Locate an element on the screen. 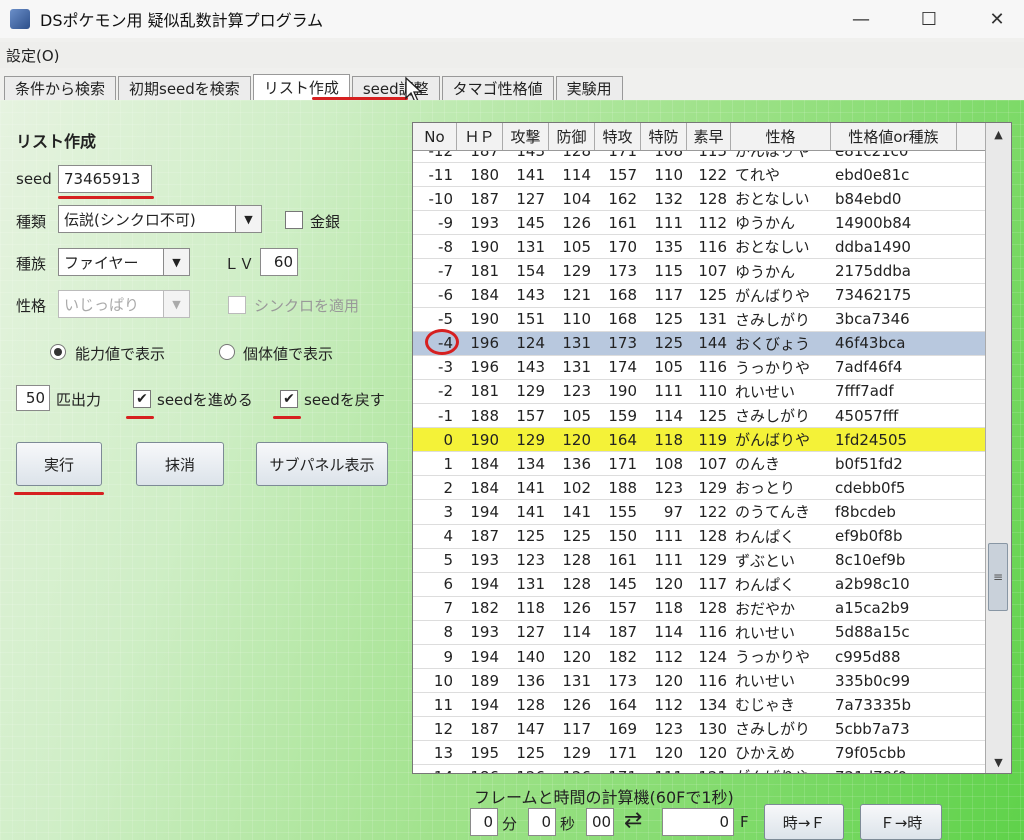 Image resolution: width=1024 pixels, height=840 pixels. tab-search-conditions: 条件から検索 is located at coordinates (60, 88).